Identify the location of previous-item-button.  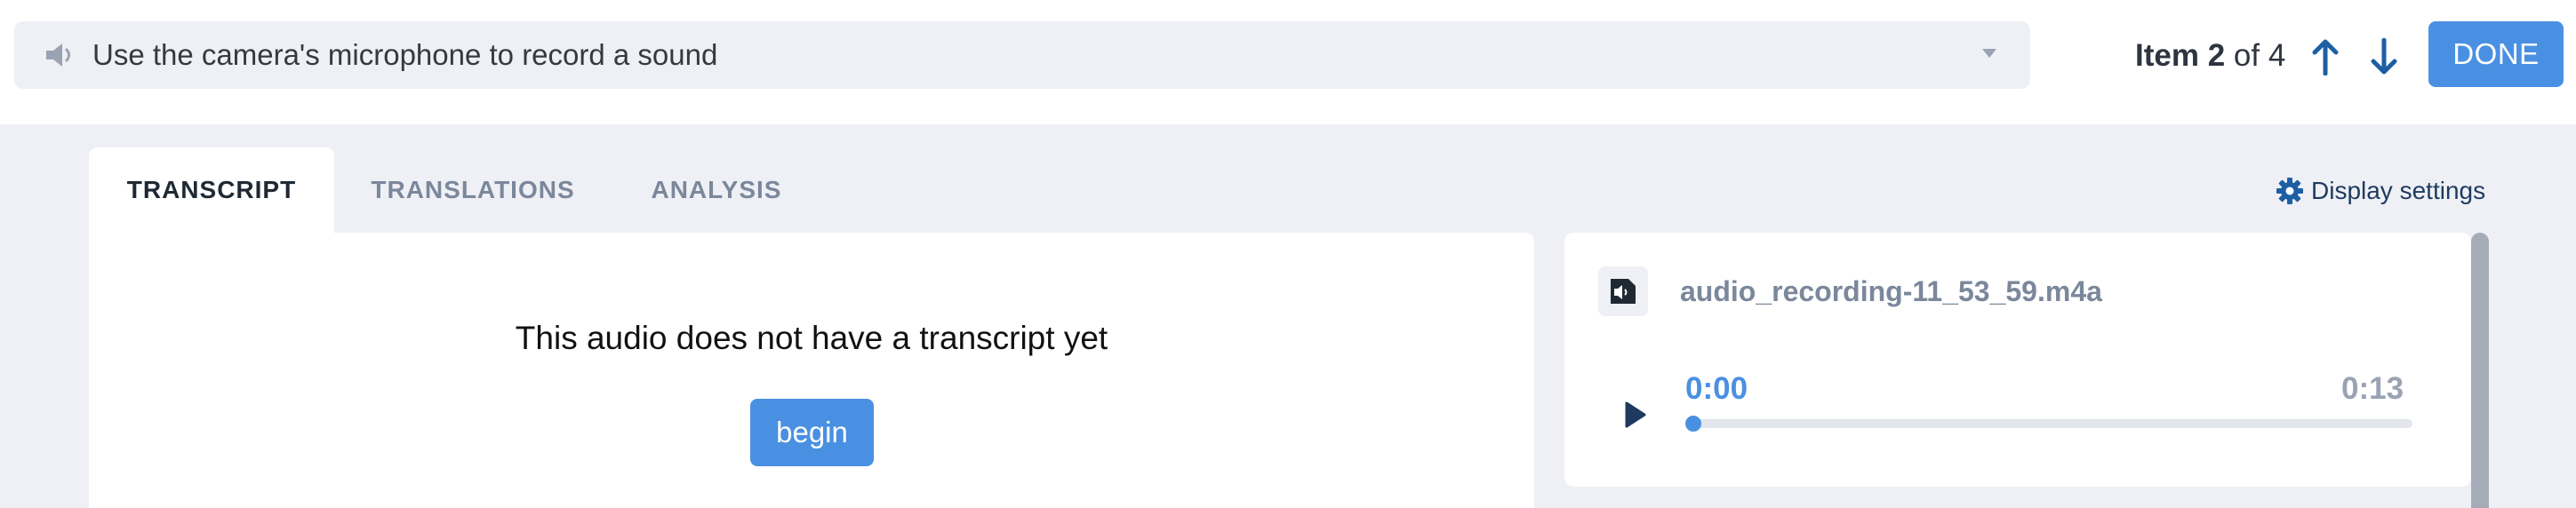
(2325, 57).